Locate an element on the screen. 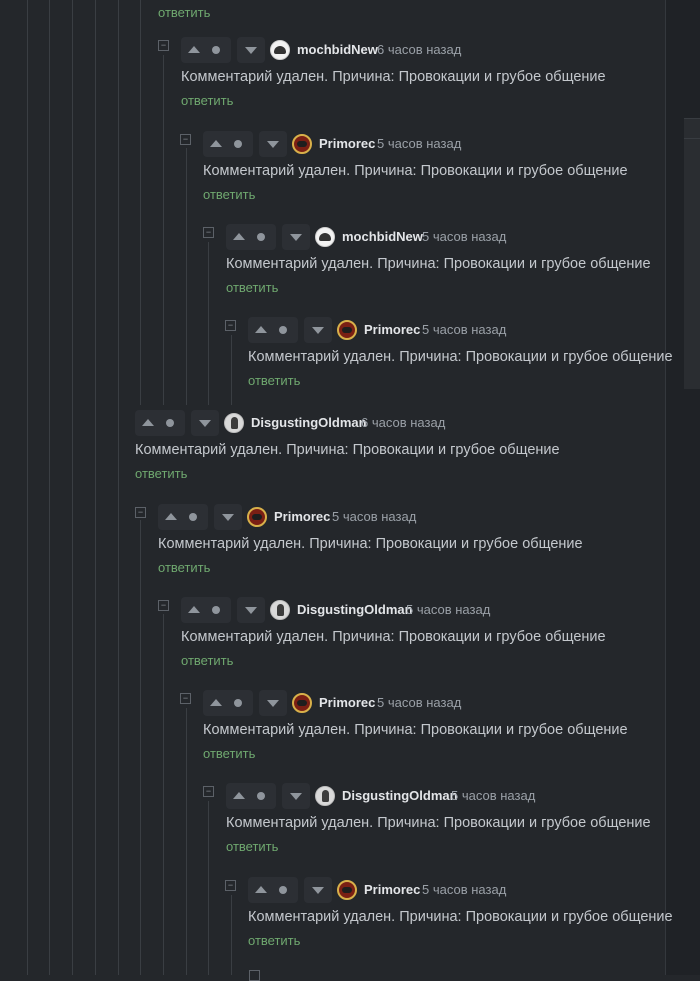  collapse-thread-icon is located at coordinates (254, 975).